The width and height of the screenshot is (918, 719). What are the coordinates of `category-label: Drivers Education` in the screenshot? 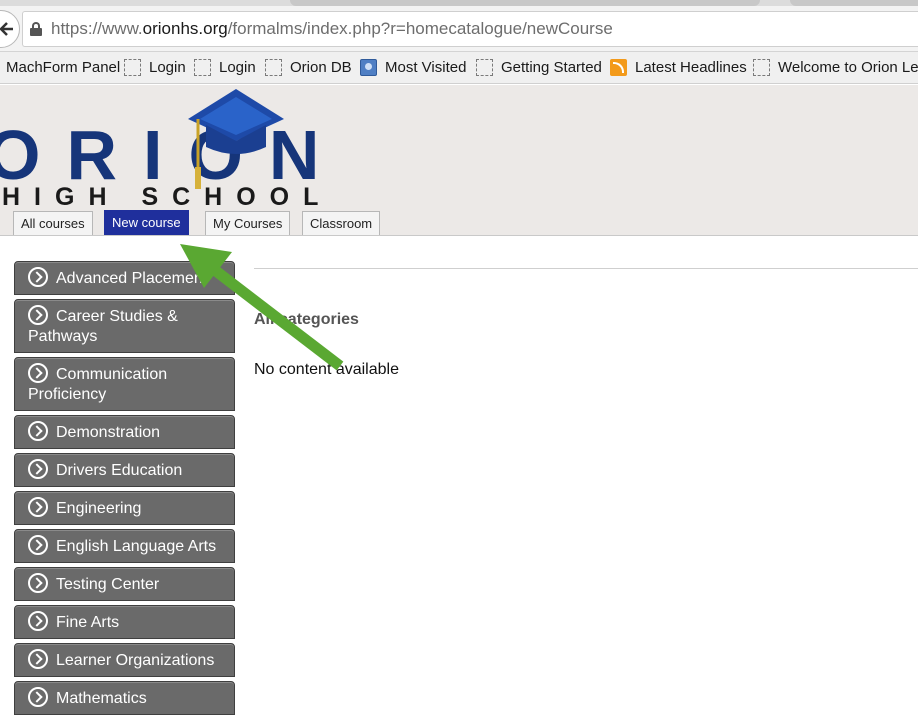 It's located at (119, 470).